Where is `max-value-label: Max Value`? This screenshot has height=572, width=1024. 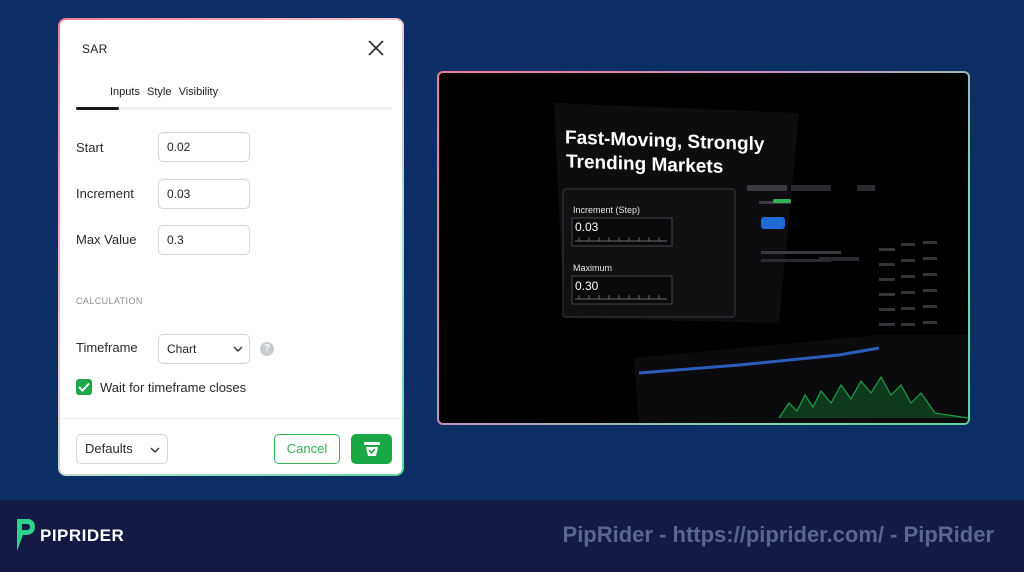 max-value-label: Max Value is located at coordinates (106, 239).